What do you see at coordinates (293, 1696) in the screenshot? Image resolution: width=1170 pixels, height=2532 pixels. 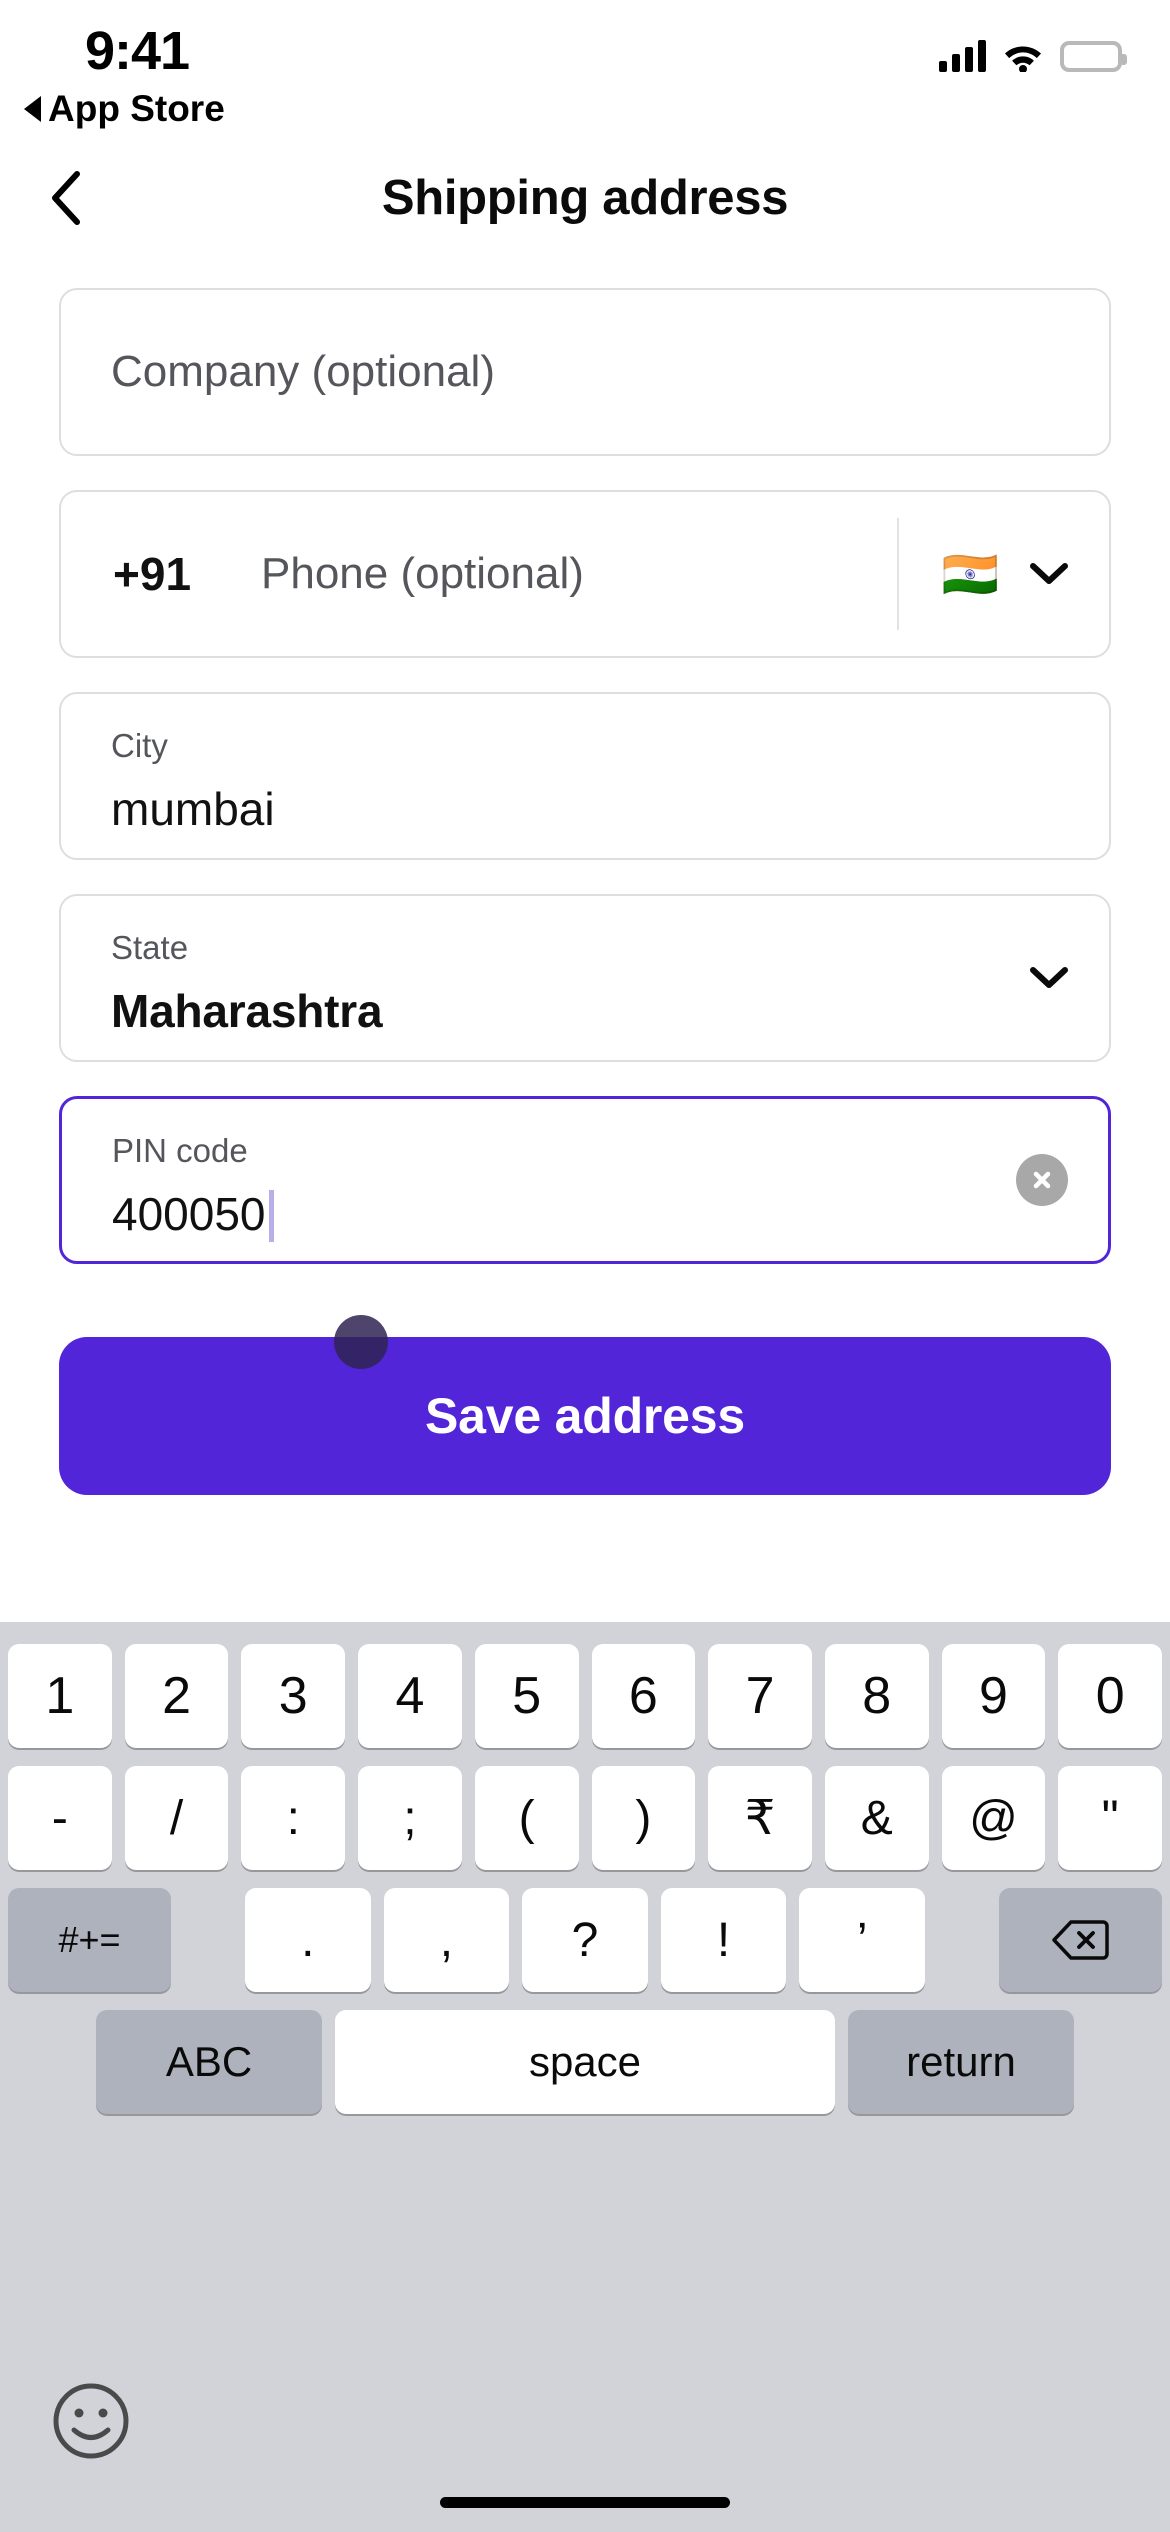 I see `key-3: 3` at bounding box center [293, 1696].